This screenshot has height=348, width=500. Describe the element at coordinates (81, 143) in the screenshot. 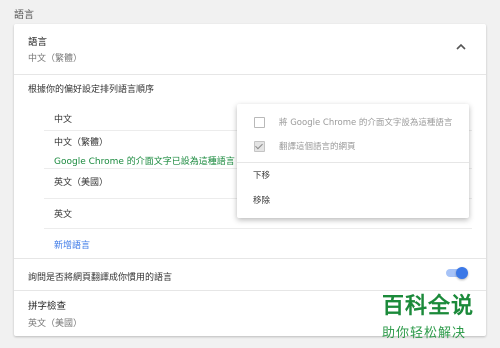

I see `language-name: 中文（繁體）` at that location.